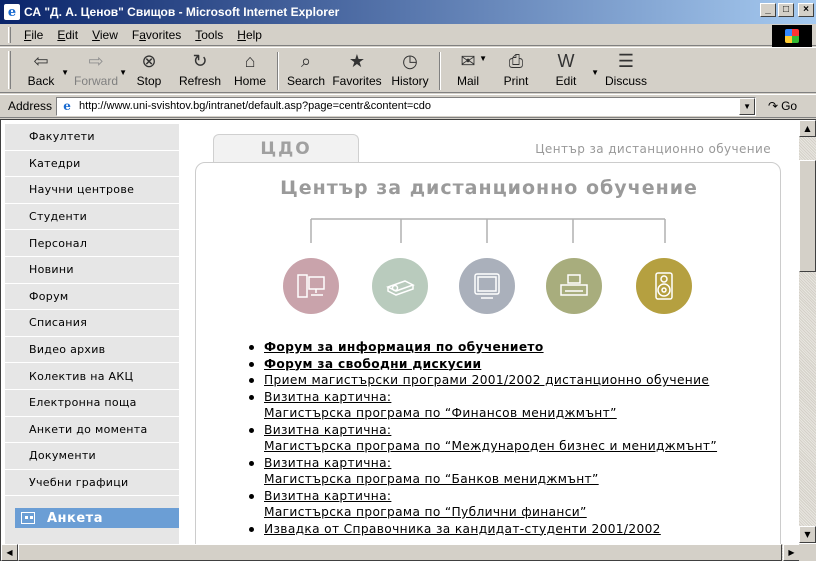 Image resolution: width=816 pixels, height=561 pixels. I want to click on scroll-left-icon: ◀, so click(9, 552).